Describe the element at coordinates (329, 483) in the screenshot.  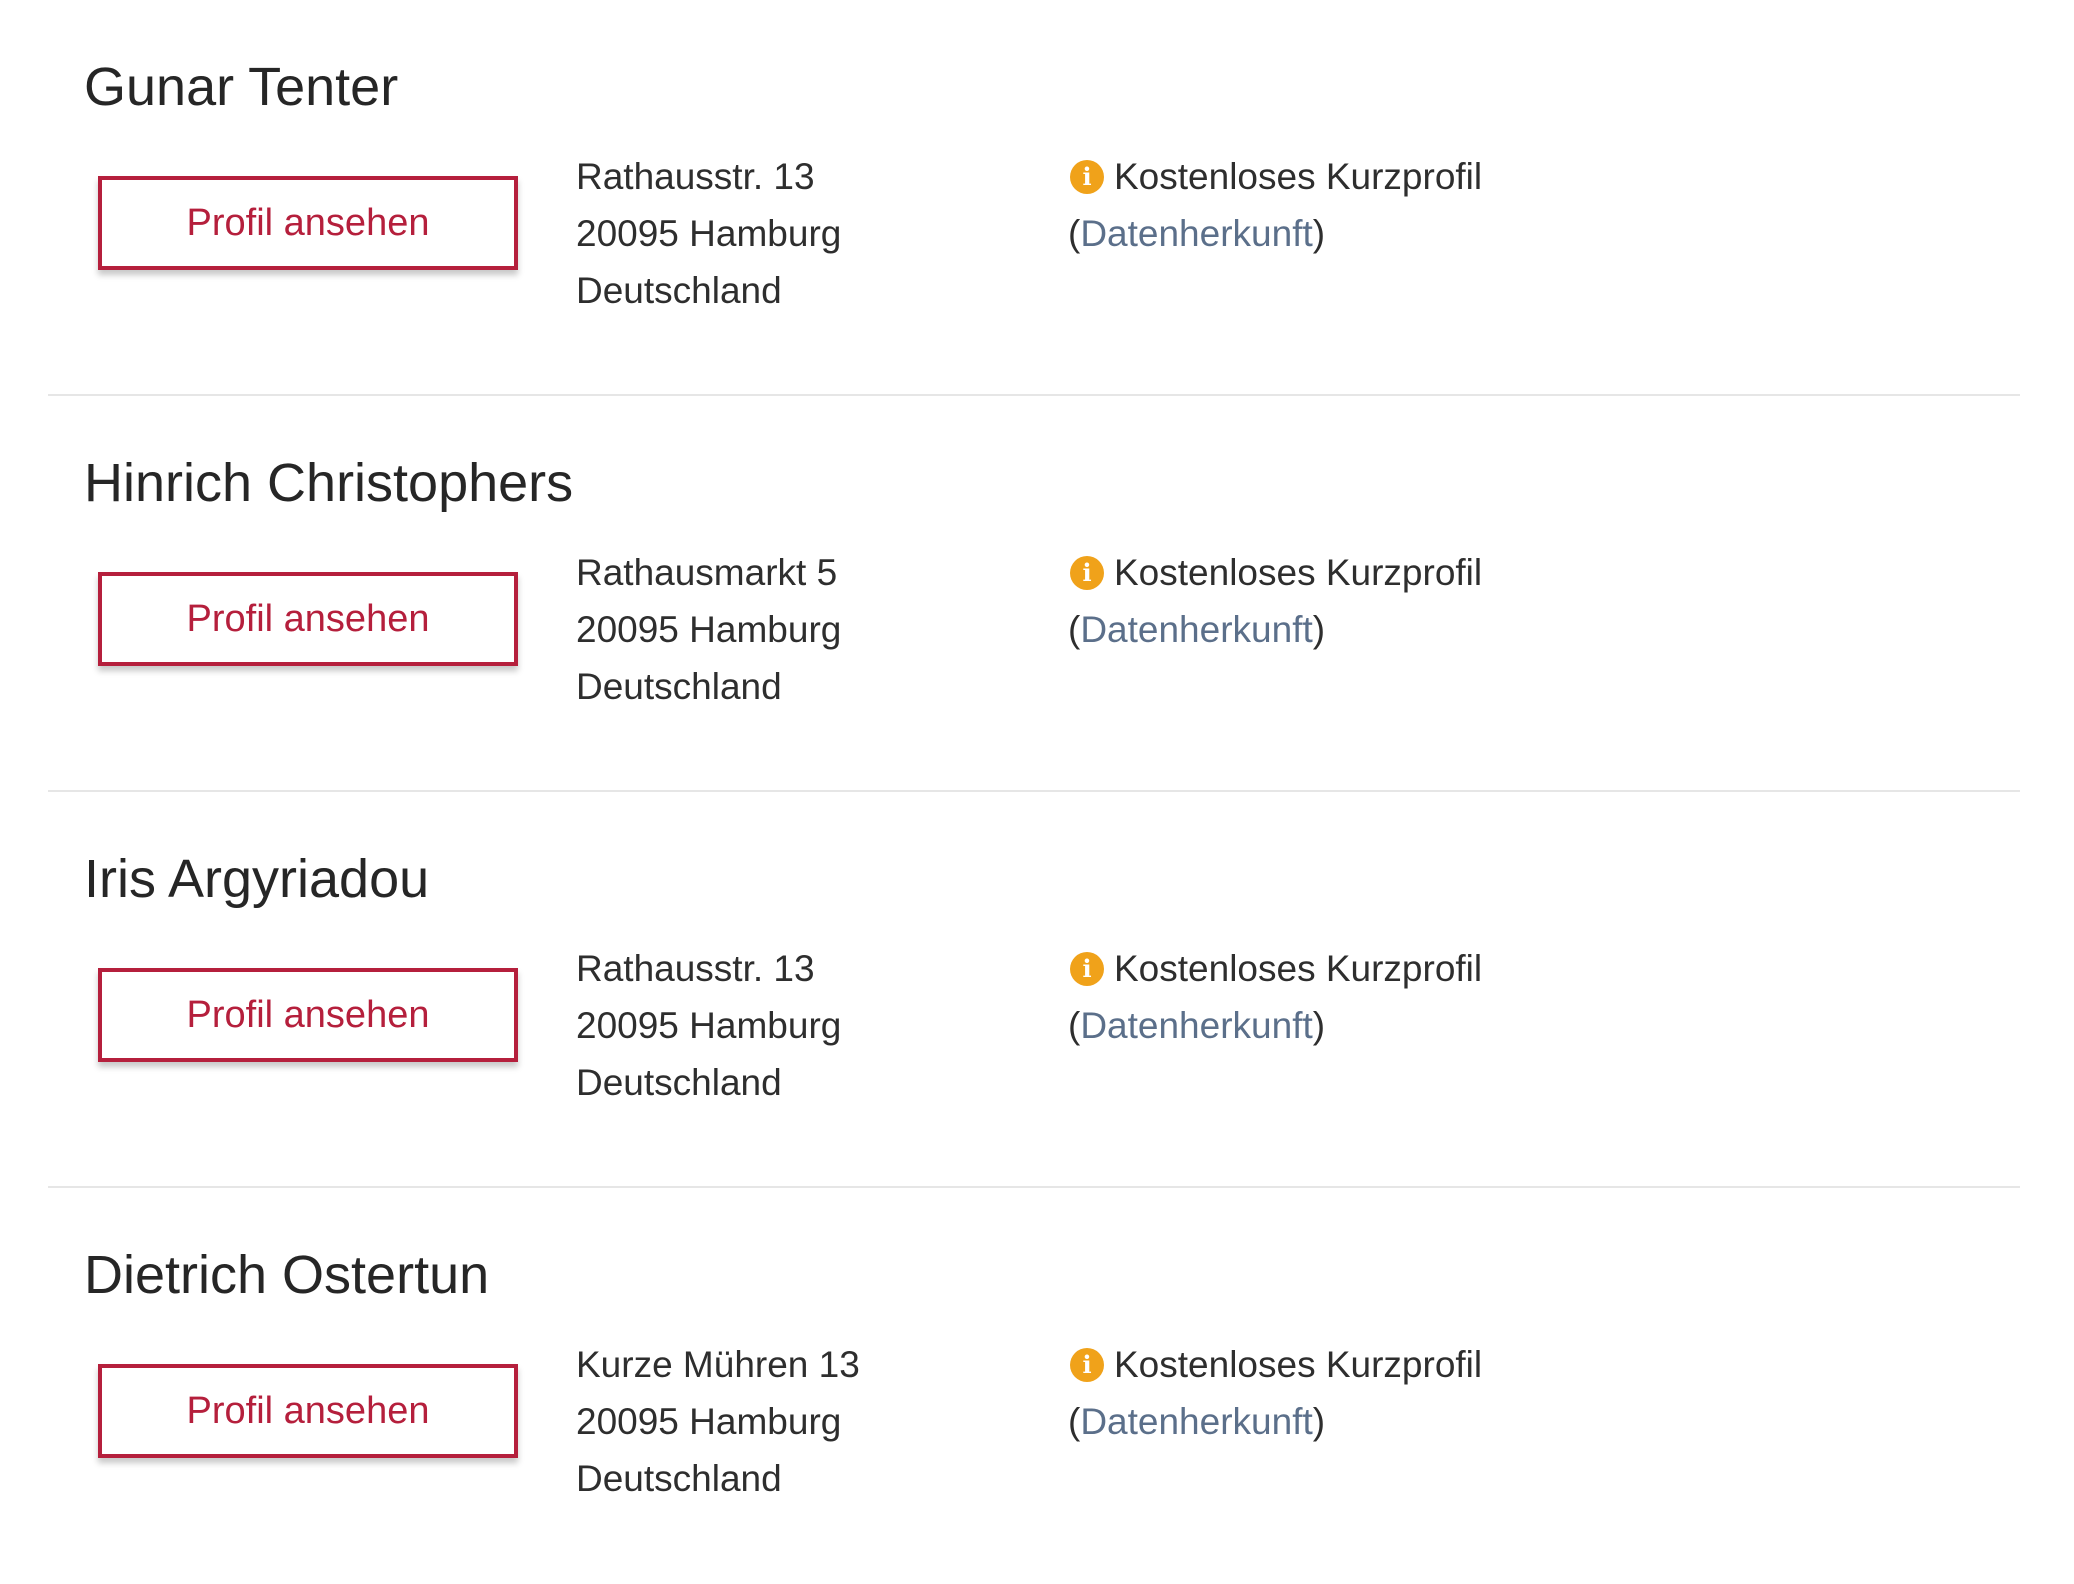
I see `person-name: Hinrich Christophers` at that location.